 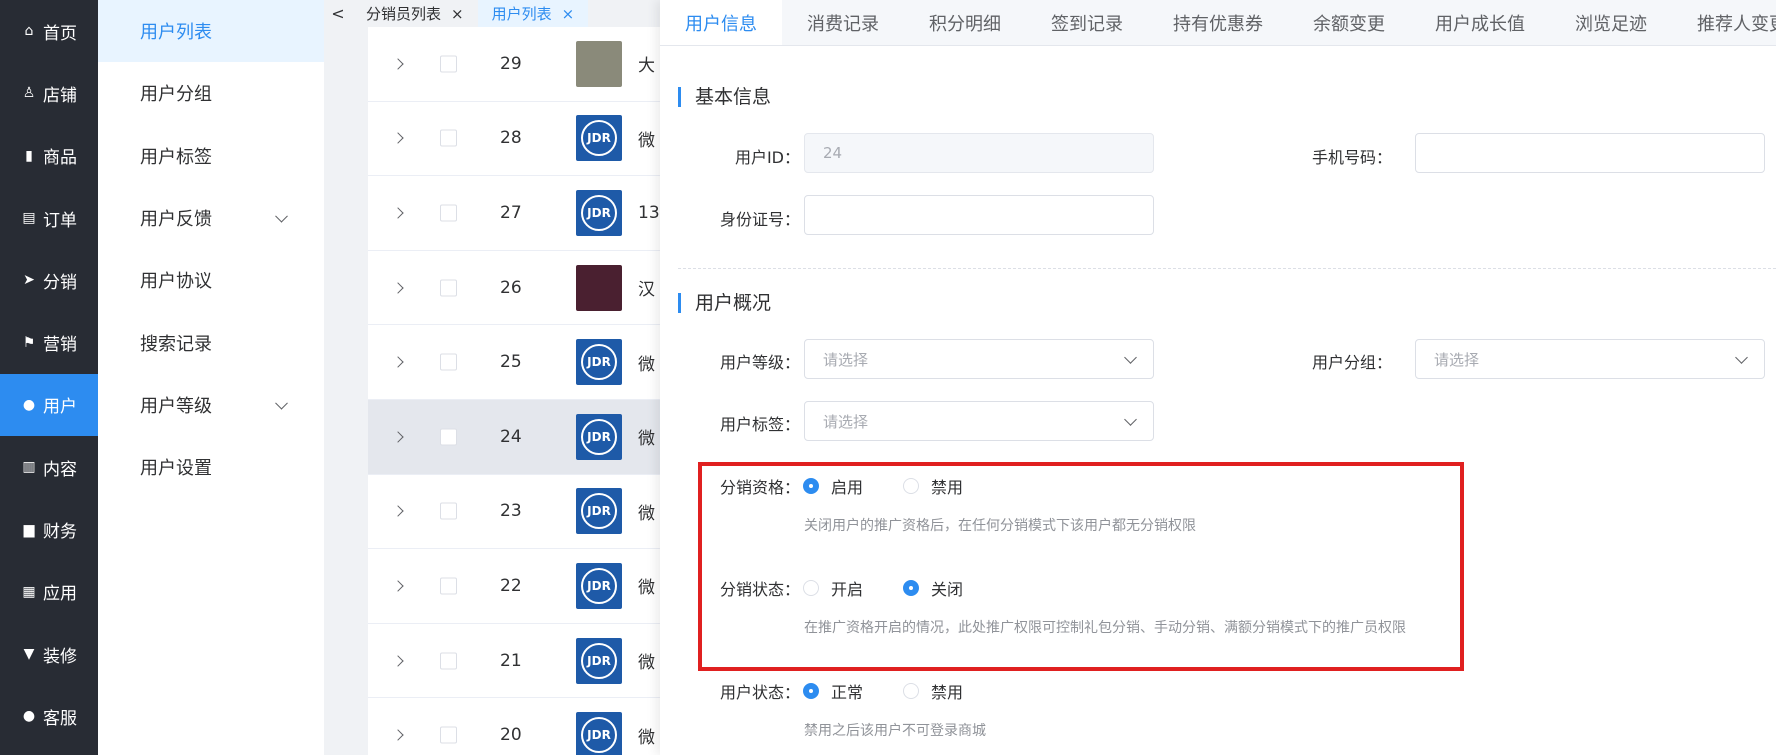 I want to click on tab-coupons: 持有优惠券, so click(x=1218, y=22).